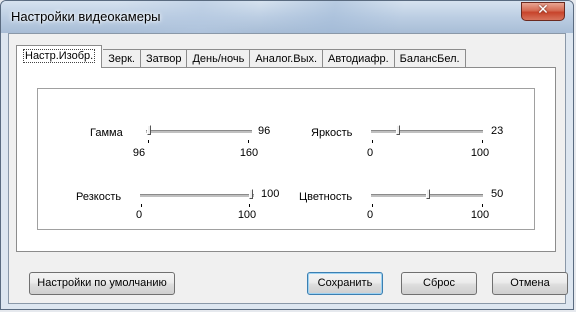 The image size is (576, 312). Describe the element at coordinates (251, 194) in the screenshot. I see `sharpness-slider-thumb` at that location.